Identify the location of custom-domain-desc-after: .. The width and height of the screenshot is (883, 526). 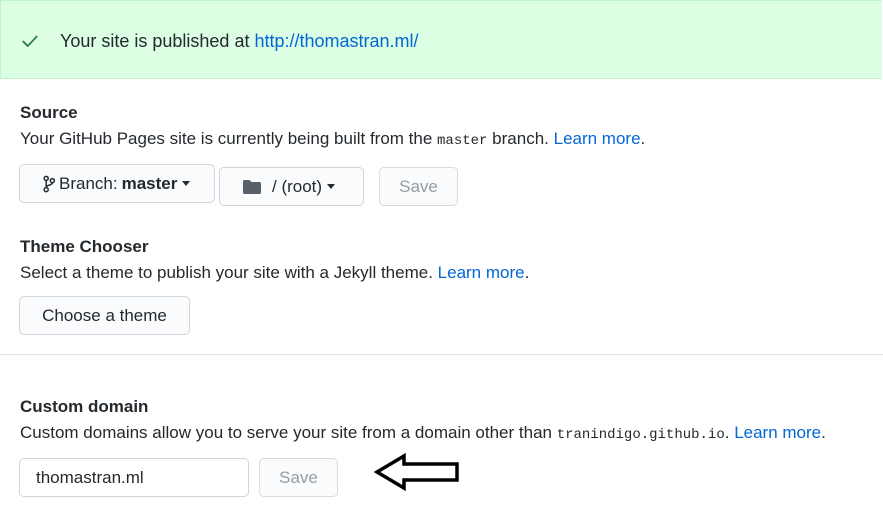
(729, 432).